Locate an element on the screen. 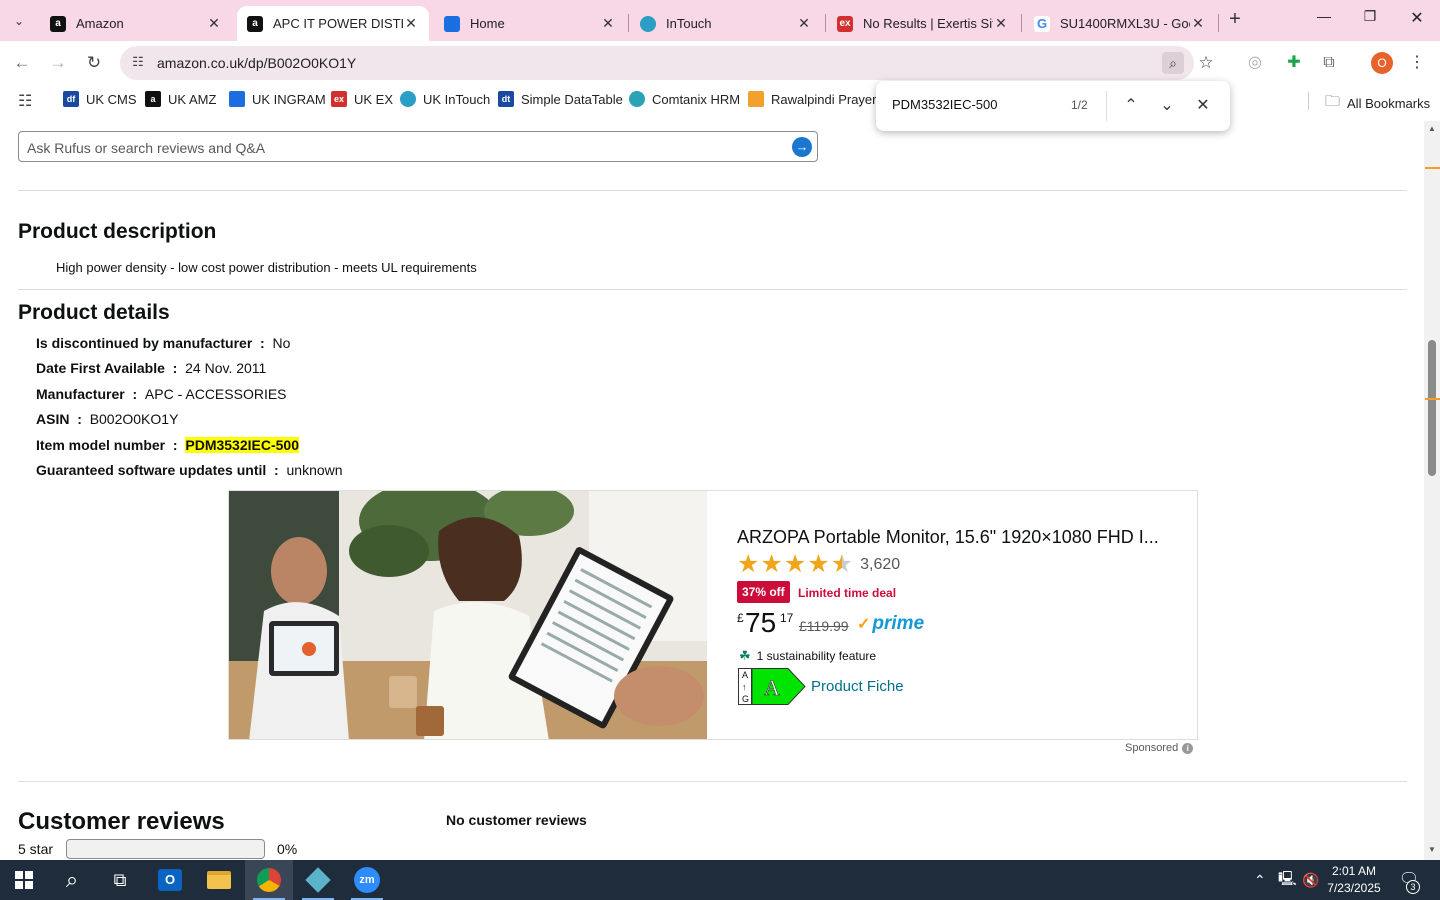 Image resolution: width=1440 pixels, height=900 pixels. info-icon: i is located at coordinates (1188, 748).